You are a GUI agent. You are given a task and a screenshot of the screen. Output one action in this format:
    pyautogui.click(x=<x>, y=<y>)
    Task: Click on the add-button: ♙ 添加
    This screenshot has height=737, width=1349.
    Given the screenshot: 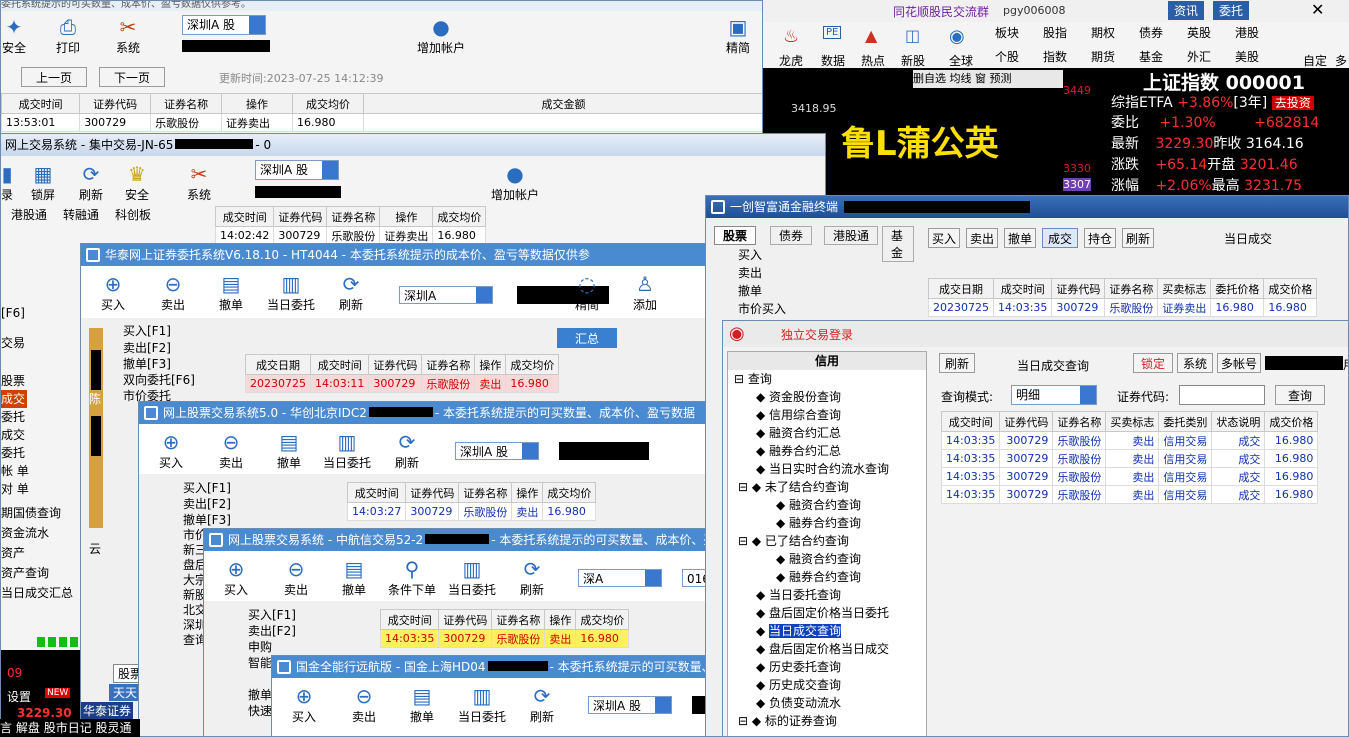 What is the action you would take?
    pyautogui.click(x=645, y=292)
    